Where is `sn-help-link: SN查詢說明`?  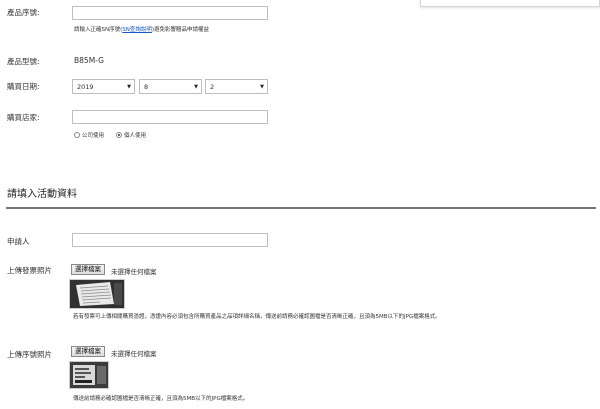 sn-help-link: SN查詢說明 is located at coordinates (137, 30).